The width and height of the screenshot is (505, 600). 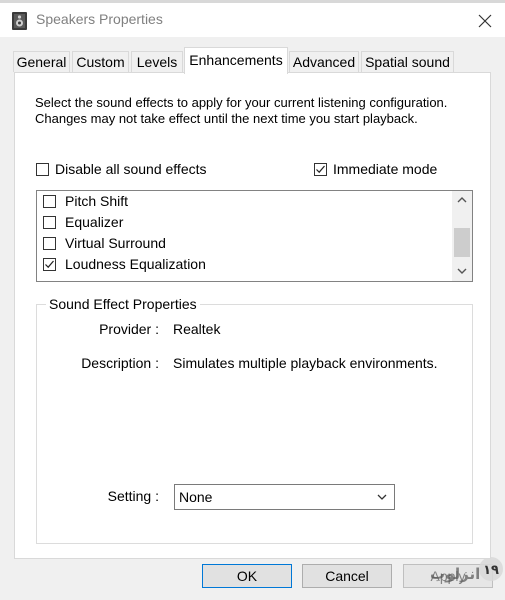 What do you see at coordinates (284, 497) in the screenshot?
I see `setting-dropdown: None` at bounding box center [284, 497].